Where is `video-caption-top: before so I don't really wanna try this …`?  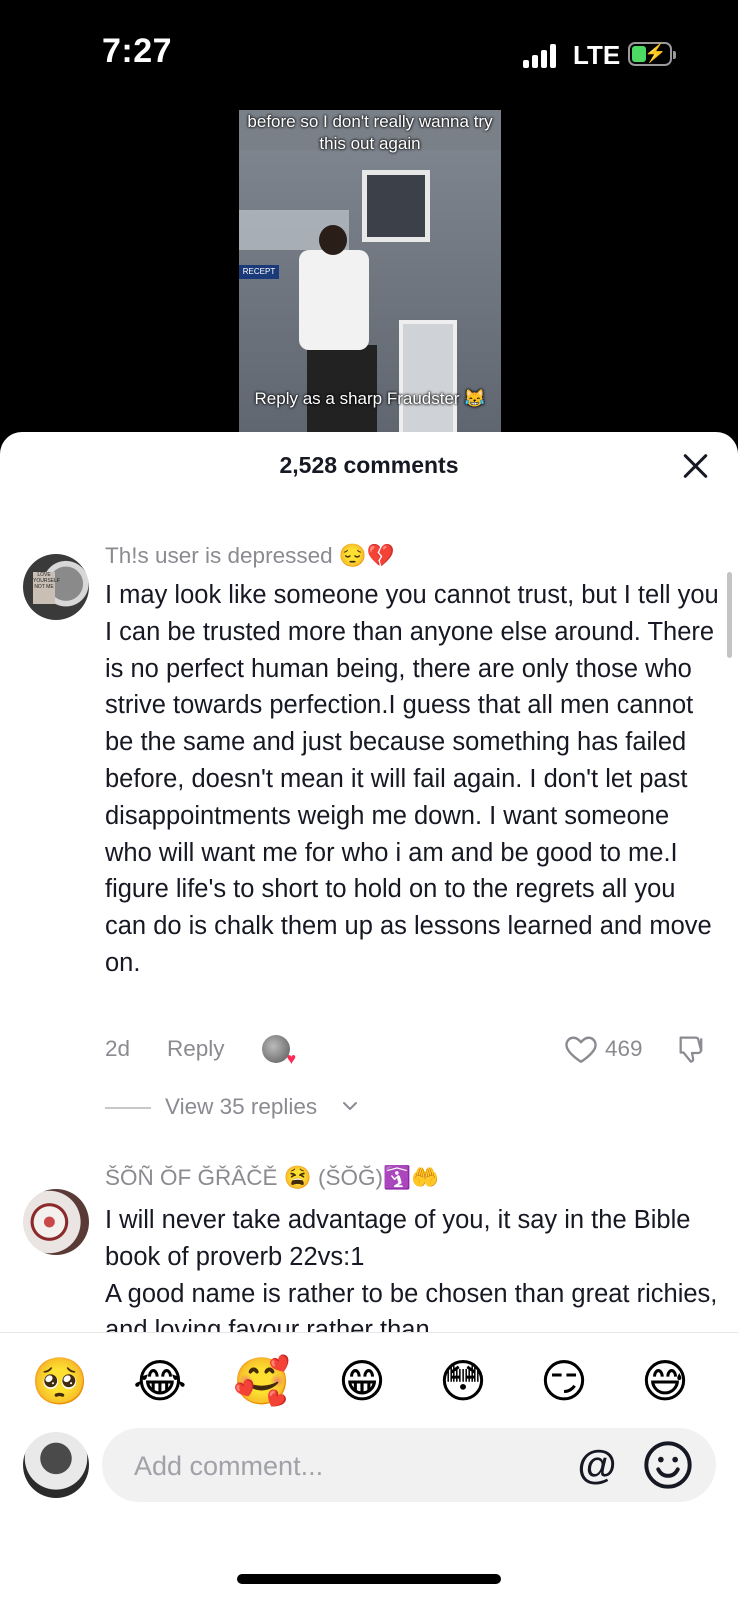 video-caption-top: before so I don't really wanna try this … is located at coordinates (370, 132).